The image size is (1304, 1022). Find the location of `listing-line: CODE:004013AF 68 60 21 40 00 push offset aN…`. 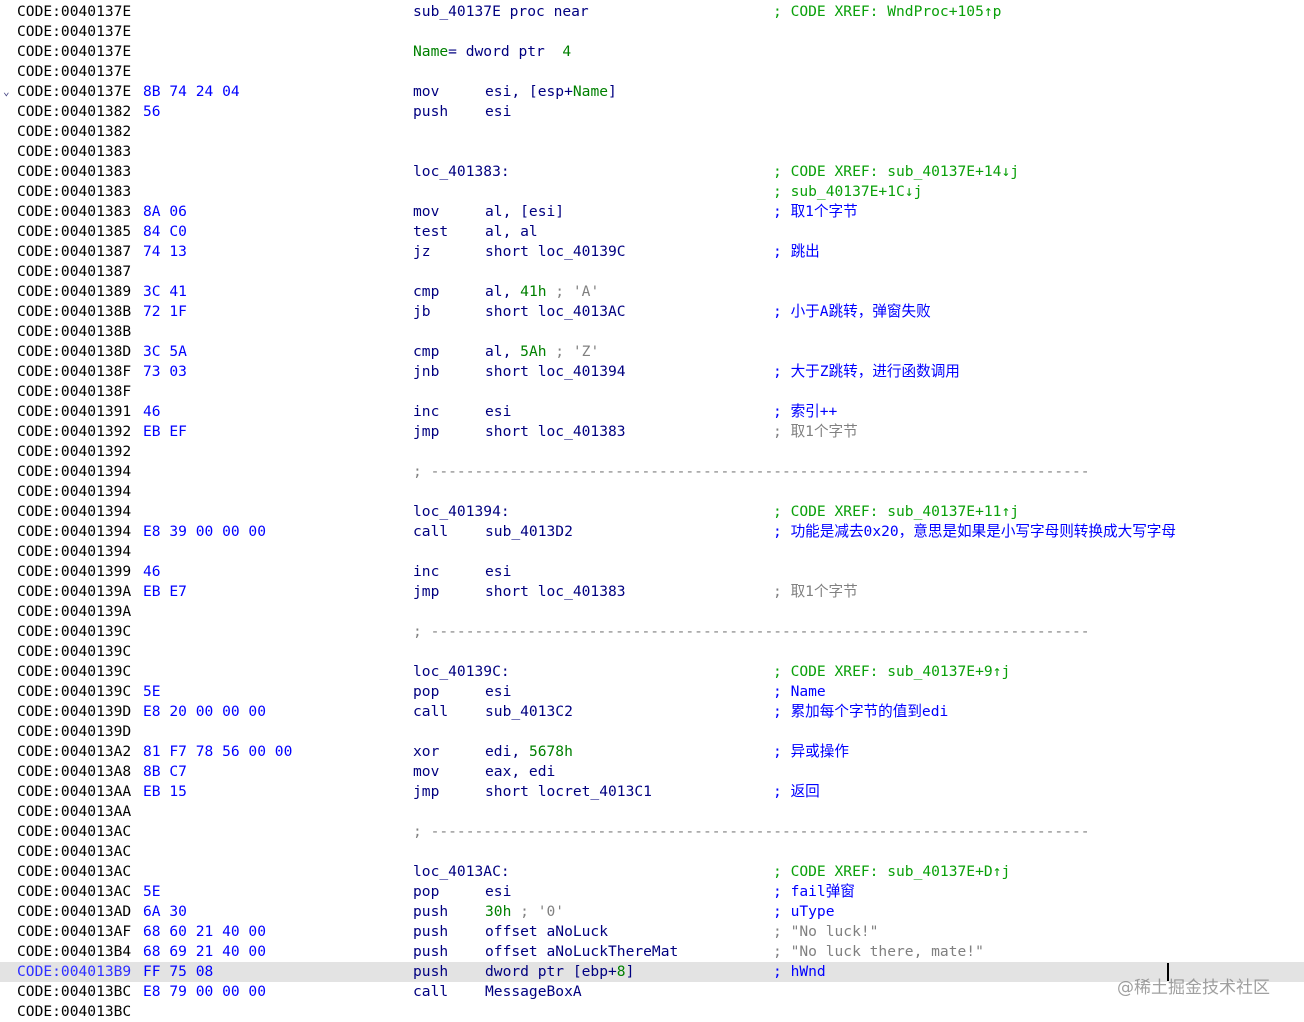

listing-line: CODE:004013AF 68 60 21 40 00 push offset aN… is located at coordinates (652, 932).